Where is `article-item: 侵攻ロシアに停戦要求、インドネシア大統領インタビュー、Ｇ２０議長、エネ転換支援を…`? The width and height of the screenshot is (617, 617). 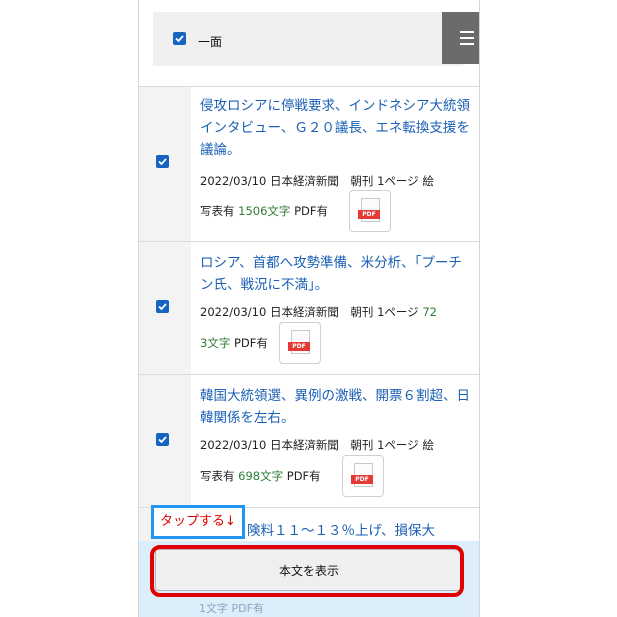 article-item: 侵攻ロシアに停戦要求、インドネシア大統領インタビュー、Ｇ２０議長、エネ転換支援を… is located at coordinates (309, 164).